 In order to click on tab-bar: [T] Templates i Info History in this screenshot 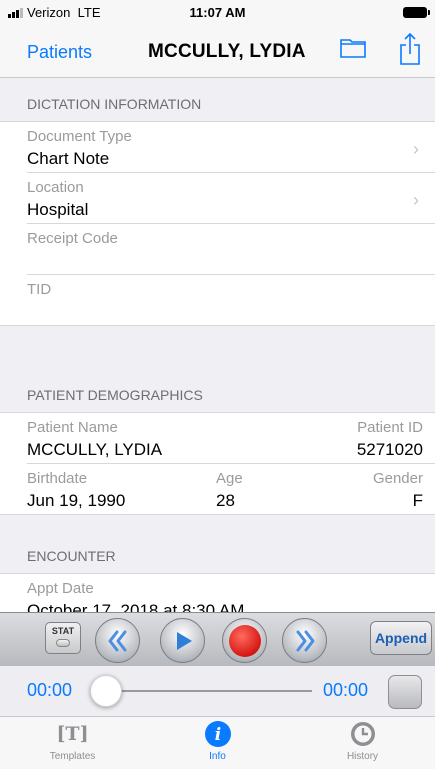, I will do `click(217, 742)`.